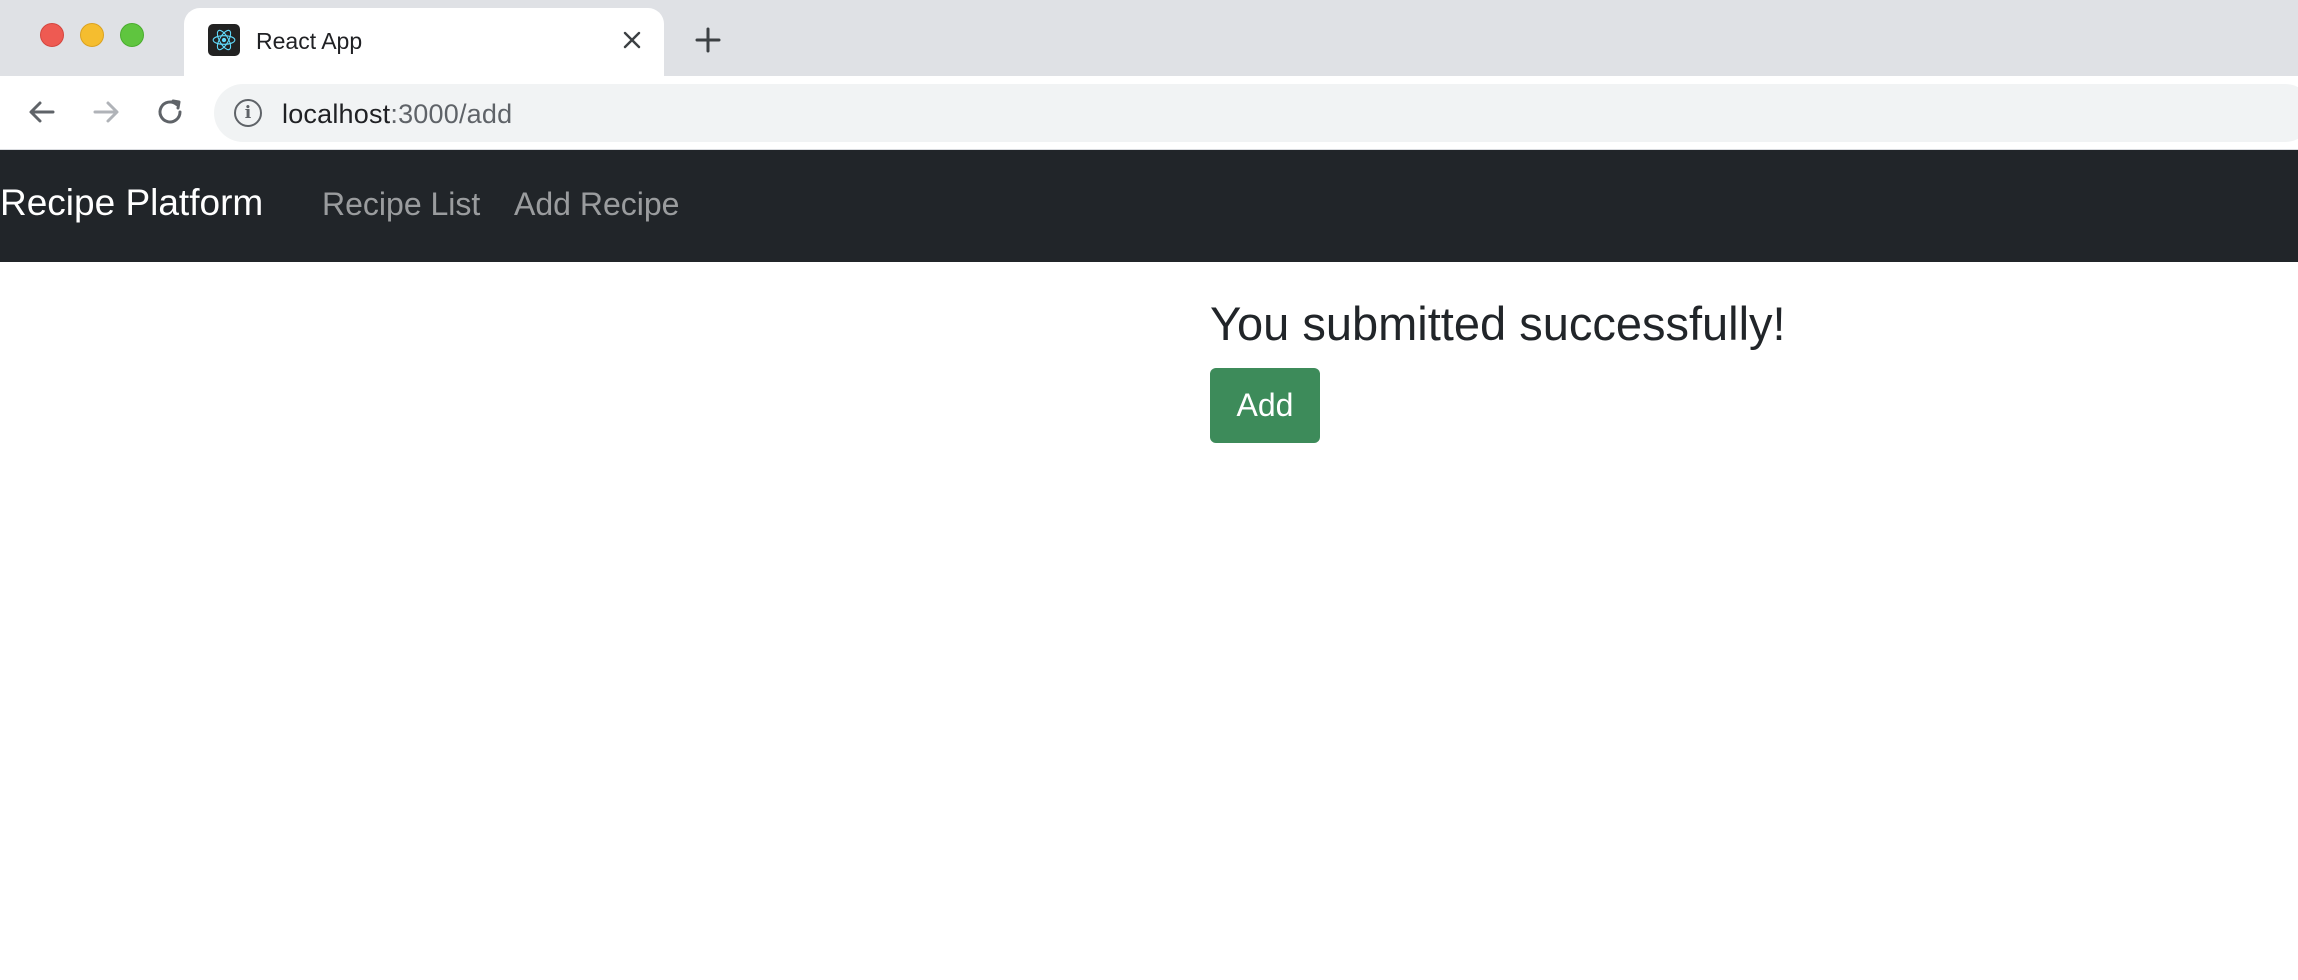 The width and height of the screenshot is (2298, 980). Describe the element at coordinates (1265, 405) in the screenshot. I see `add-button: Add` at that location.